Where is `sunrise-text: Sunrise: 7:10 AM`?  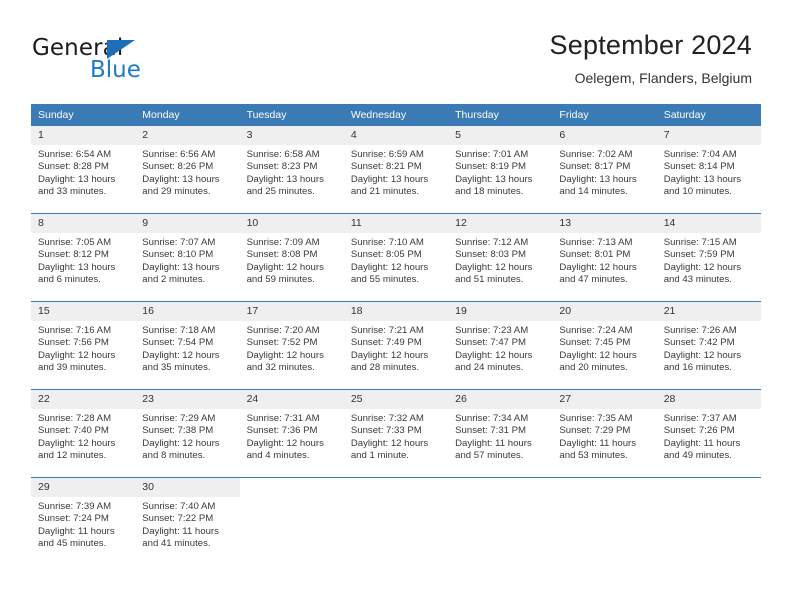
sunrise-text: Sunrise: 7:10 AM is located at coordinates (387, 242).